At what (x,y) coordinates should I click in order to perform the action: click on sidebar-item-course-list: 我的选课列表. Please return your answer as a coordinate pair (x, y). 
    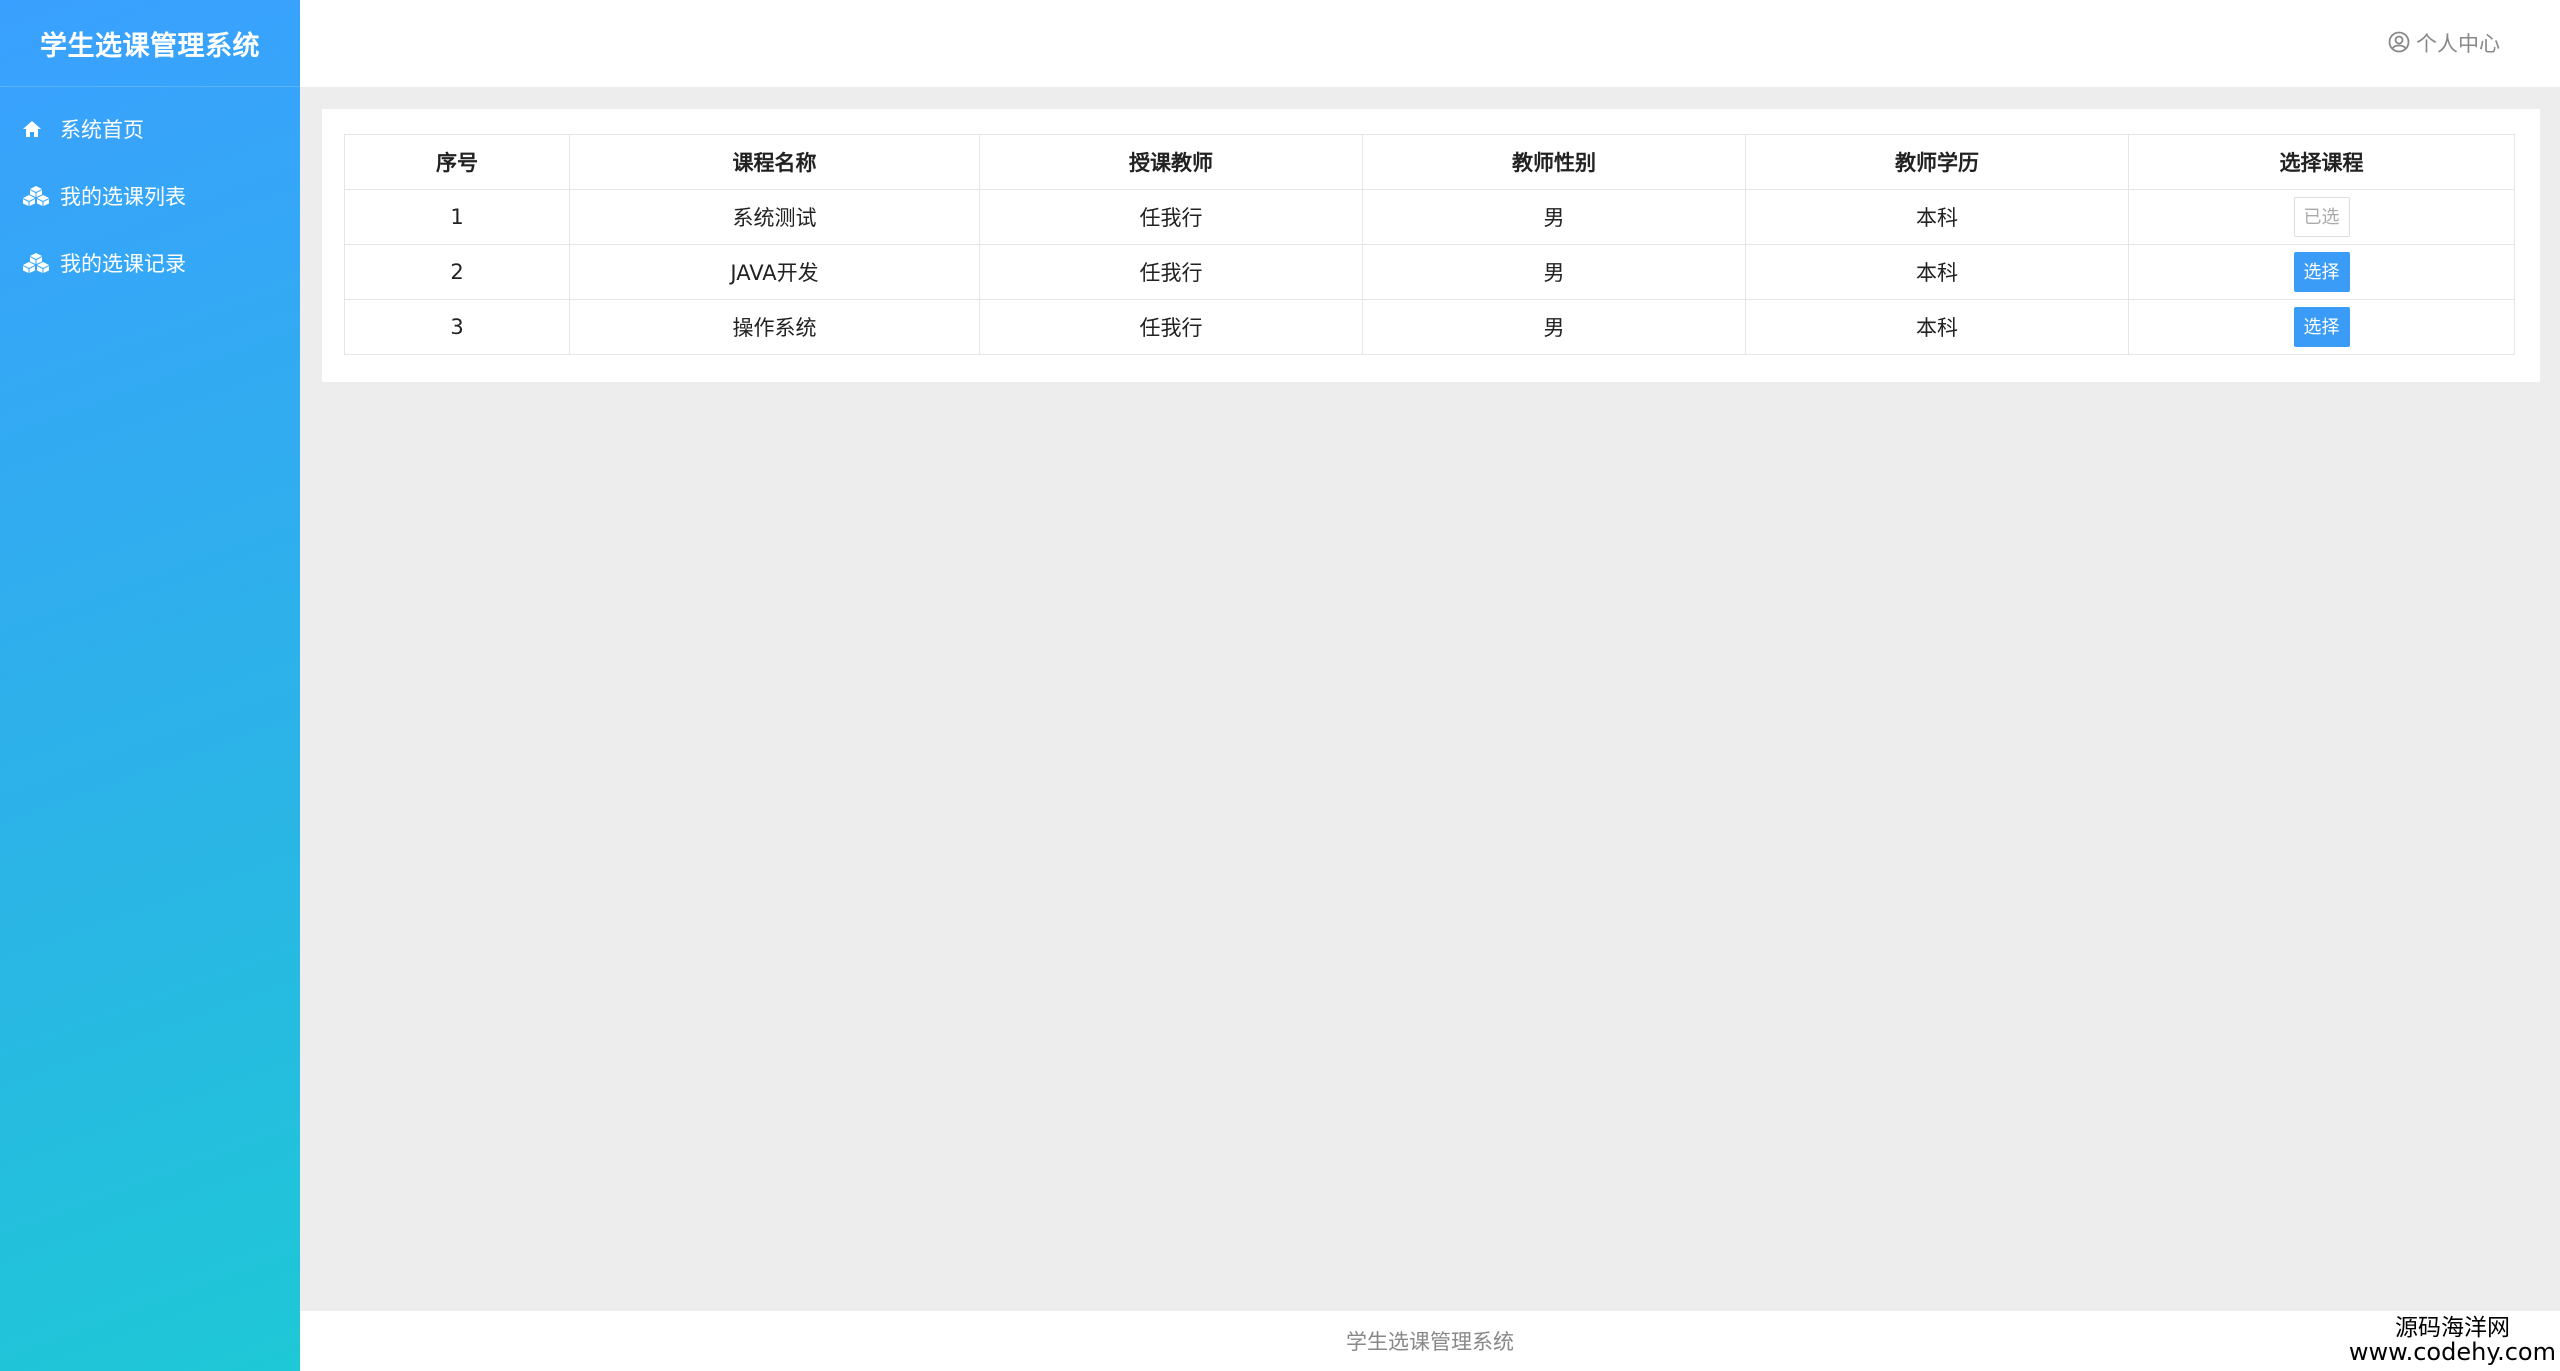
    Looking at the image, I should click on (150, 195).